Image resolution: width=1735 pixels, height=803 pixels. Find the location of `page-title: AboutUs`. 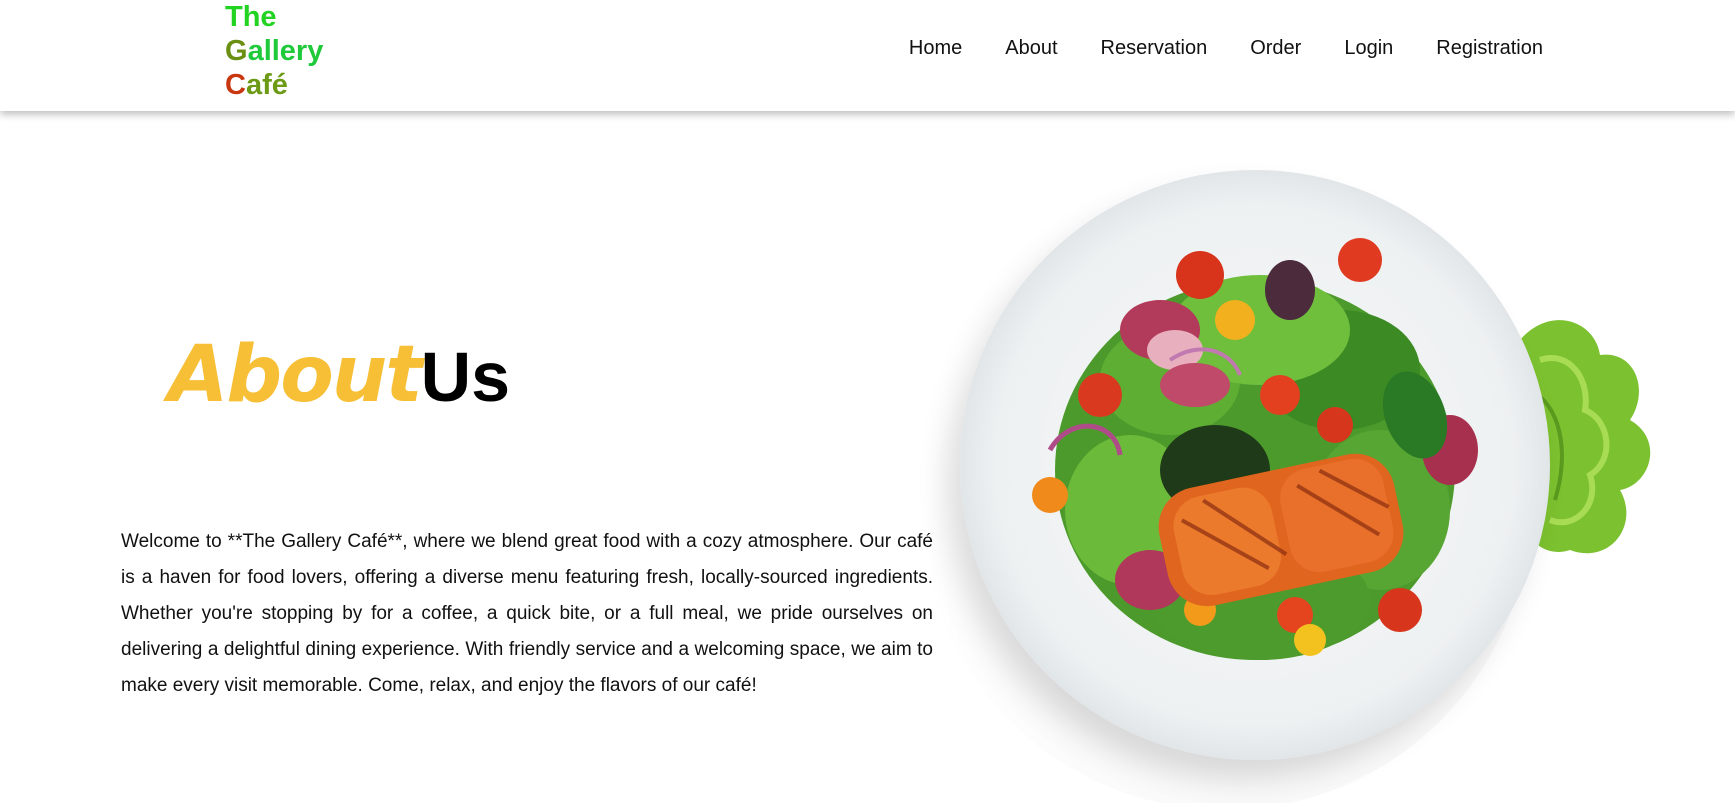

page-title: AboutUs is located at coordinates (339, 380).